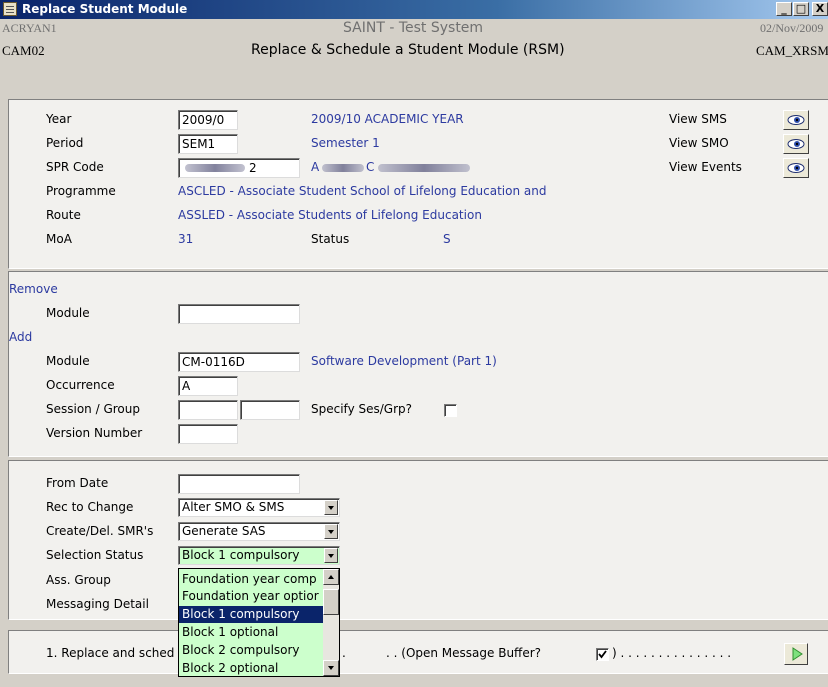 This screenshot has width=828, height=687. Describe the element at coordinates (315, 167) in the screenshot. I see `spr-desc-initial: A` at that location.